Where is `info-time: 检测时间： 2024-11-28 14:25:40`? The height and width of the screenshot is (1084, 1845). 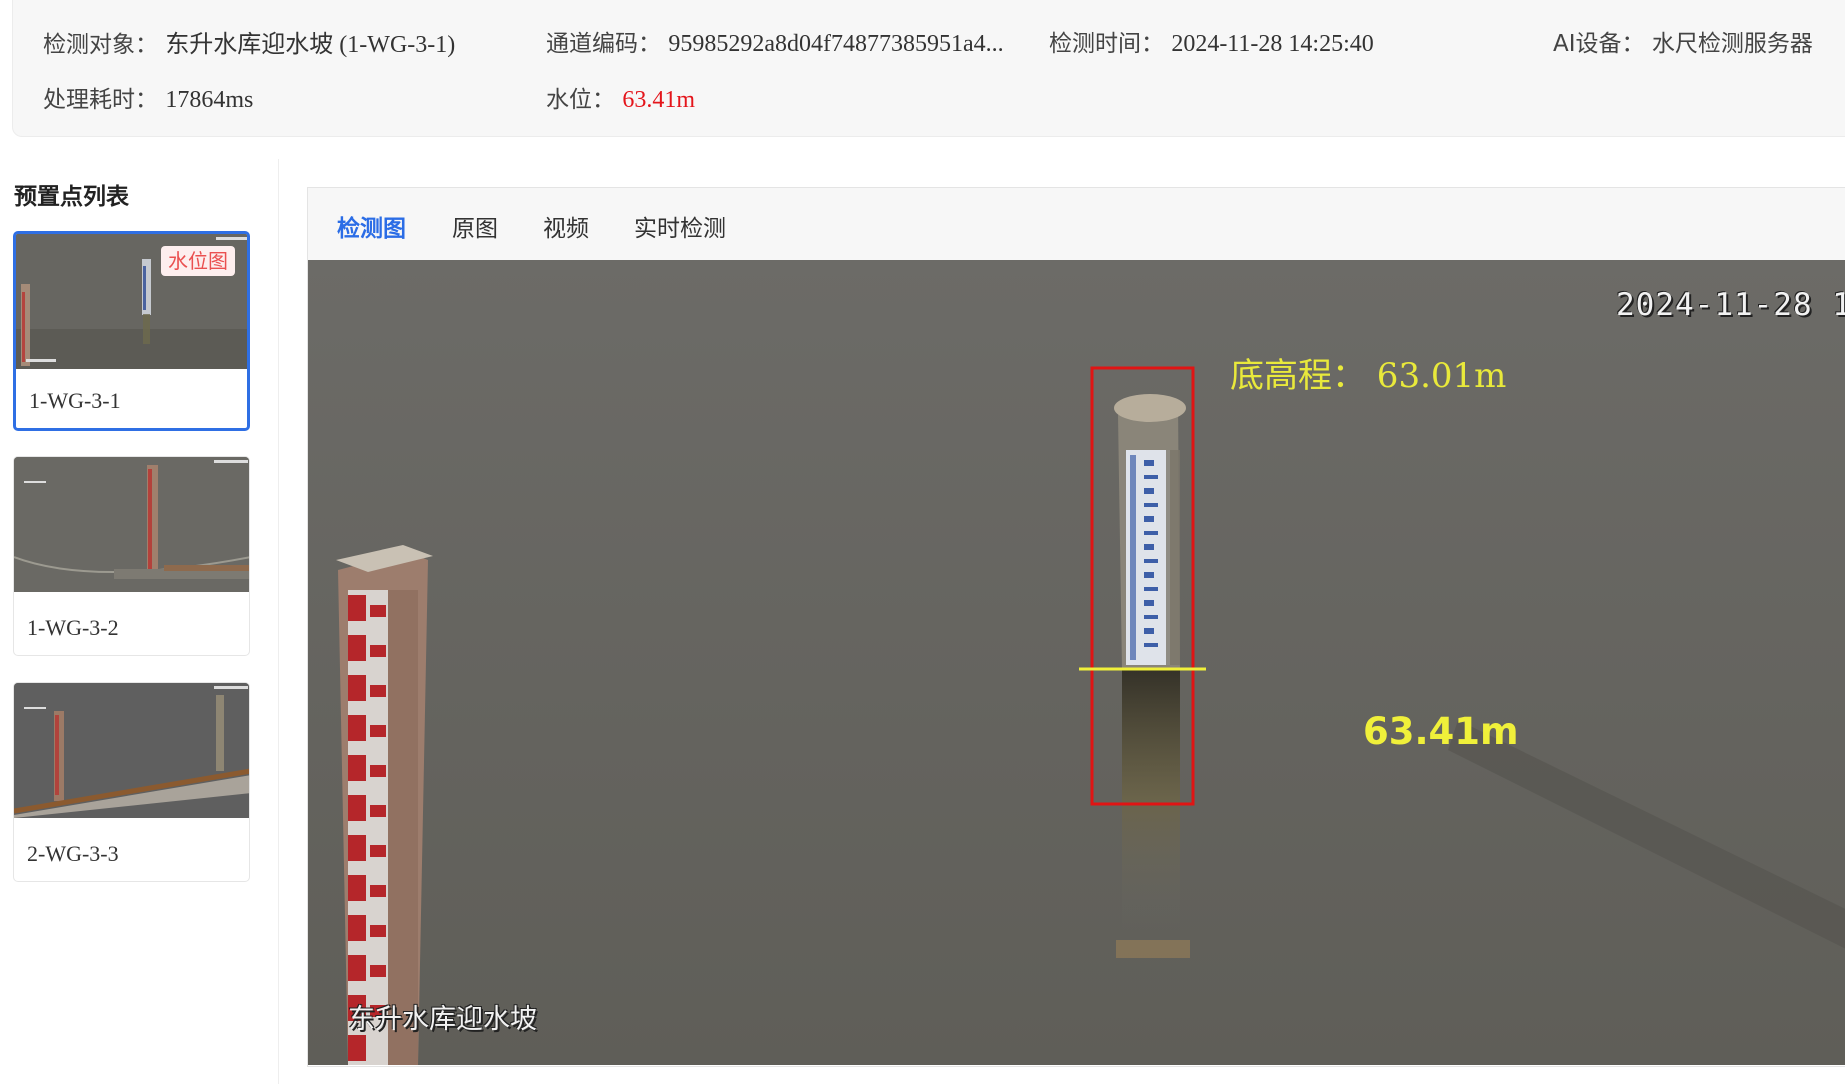
info-time: 检测时间： 2024-11-28 14:25:40 is located at coordinates (1211, 41).